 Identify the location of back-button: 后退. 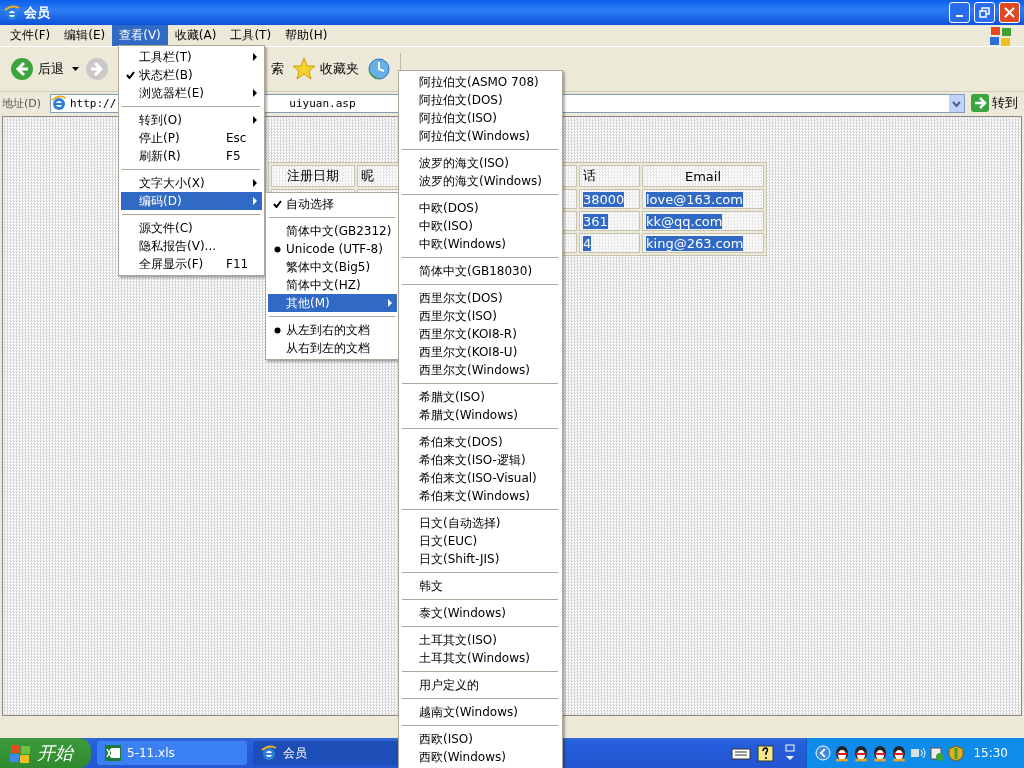
(37, 69).